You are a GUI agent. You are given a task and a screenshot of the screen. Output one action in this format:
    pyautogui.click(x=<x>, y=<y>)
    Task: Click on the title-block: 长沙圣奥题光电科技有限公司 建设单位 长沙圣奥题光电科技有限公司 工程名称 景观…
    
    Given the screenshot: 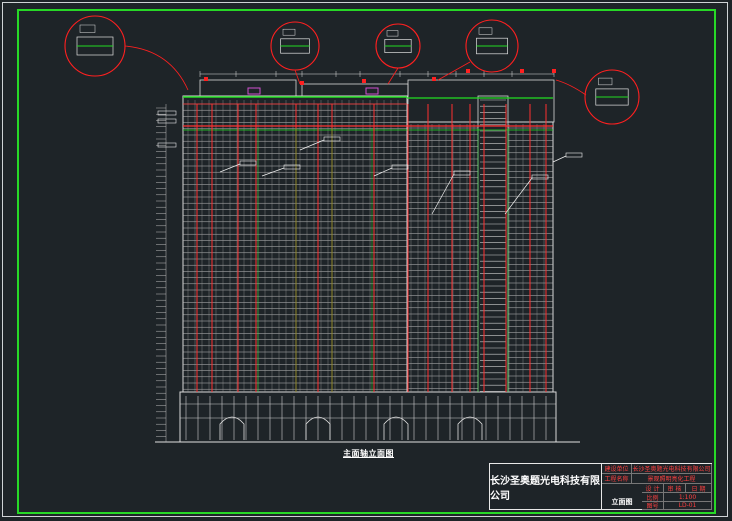 What is the action you would take?
    pyautogui.click(x=600, y=486)
    